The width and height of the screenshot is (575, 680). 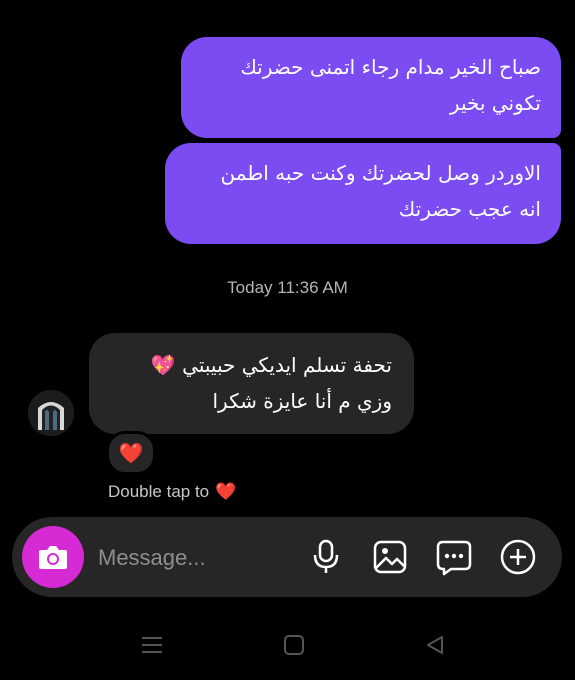 What do you see at coordinates (390, 67) in the screenshot?
I see `message-text-line: صباح الخير مدام رجاء اتمنى حضرتك` at bounding box center [390, 67].